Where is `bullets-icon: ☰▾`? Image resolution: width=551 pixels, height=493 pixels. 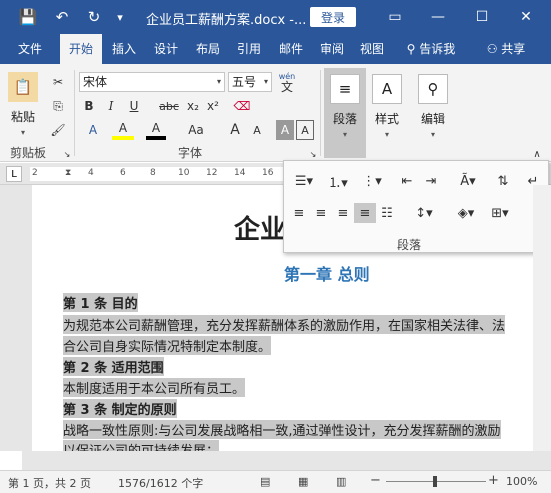 bullets-icon: ☰▾ is located at coordinates (304, 181).